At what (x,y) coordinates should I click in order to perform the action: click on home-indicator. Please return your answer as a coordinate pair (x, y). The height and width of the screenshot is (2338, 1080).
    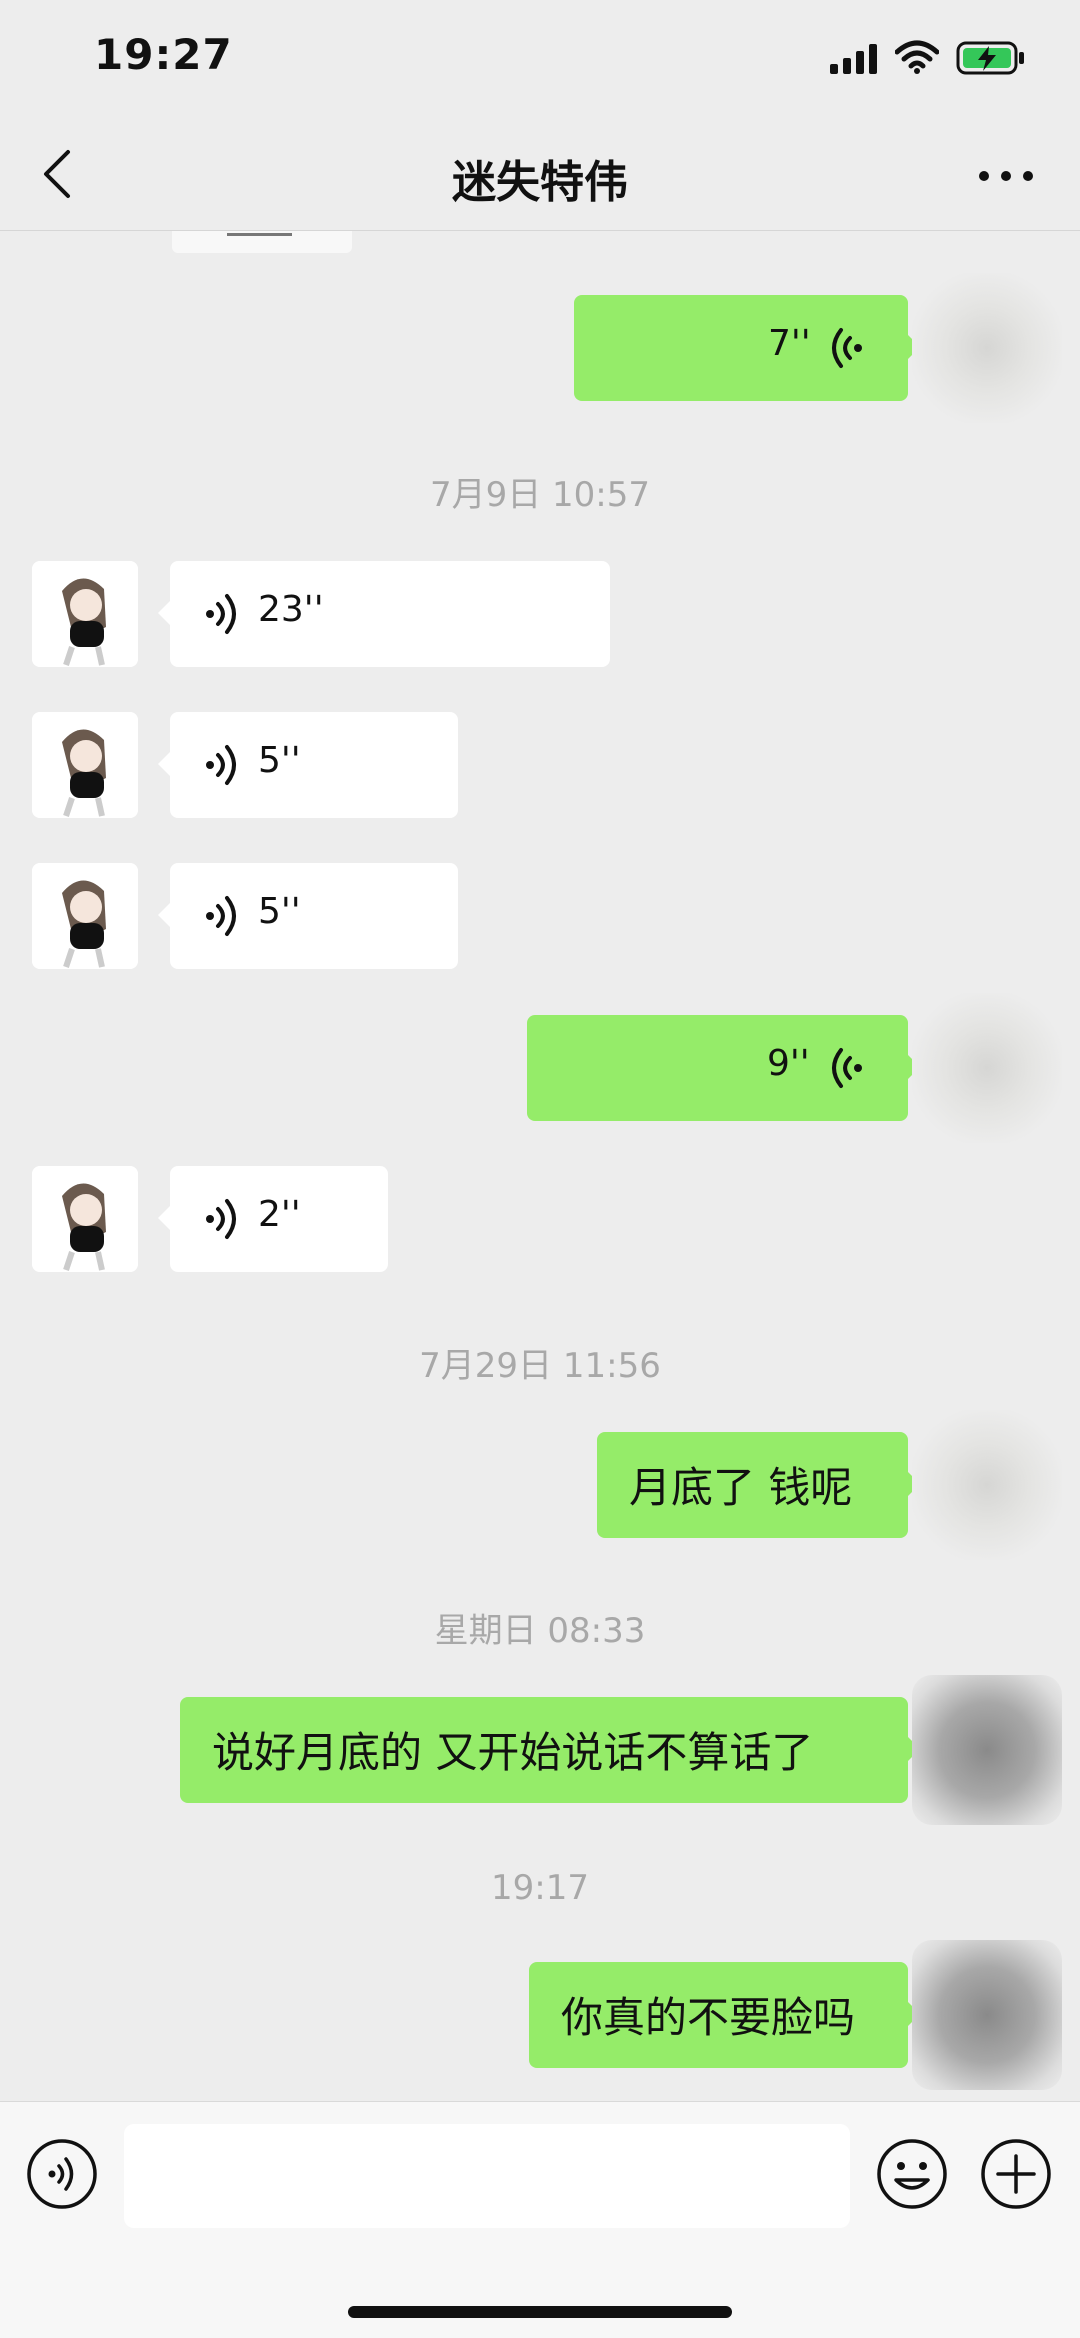
    Looking at the image, I should click on (540, 2312).